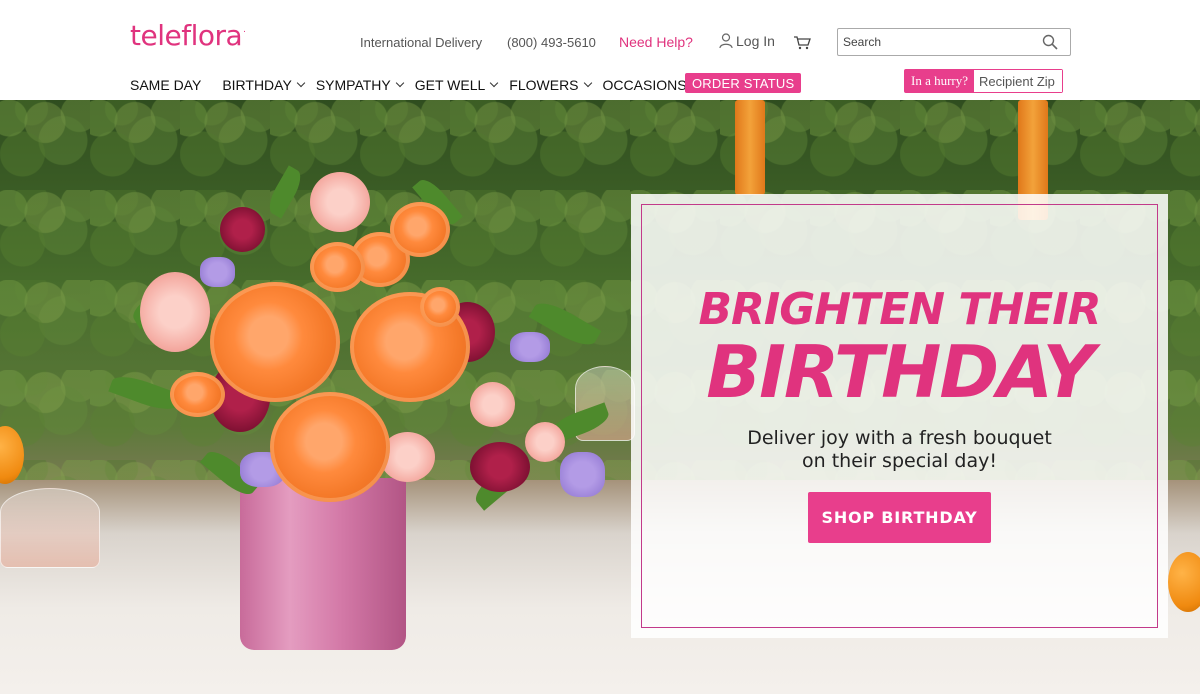  I want to click on phone-link: (800) 493-5610, so click(551, 42).